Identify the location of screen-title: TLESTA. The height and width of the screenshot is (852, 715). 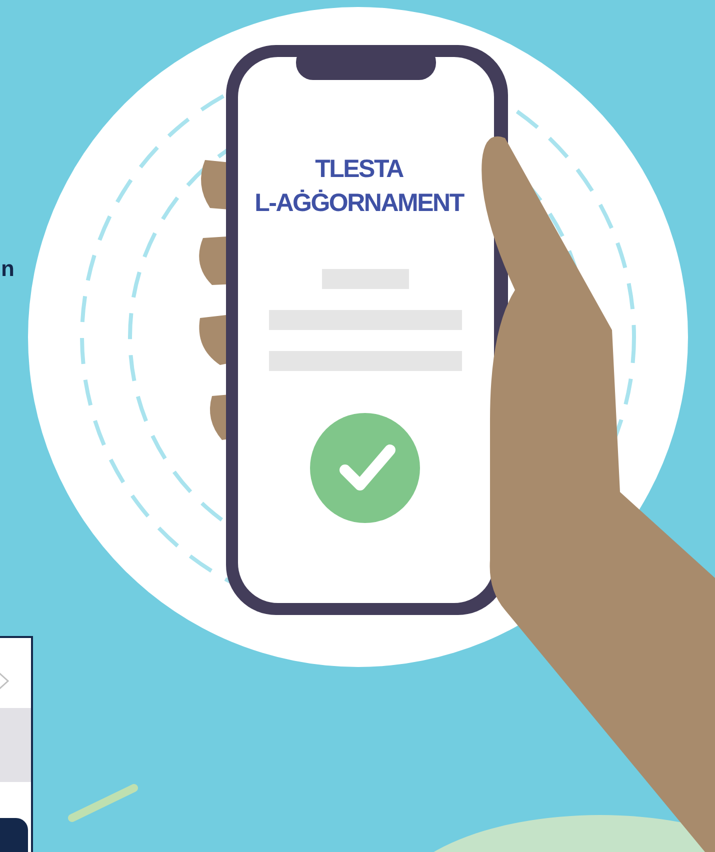
(359, 169).